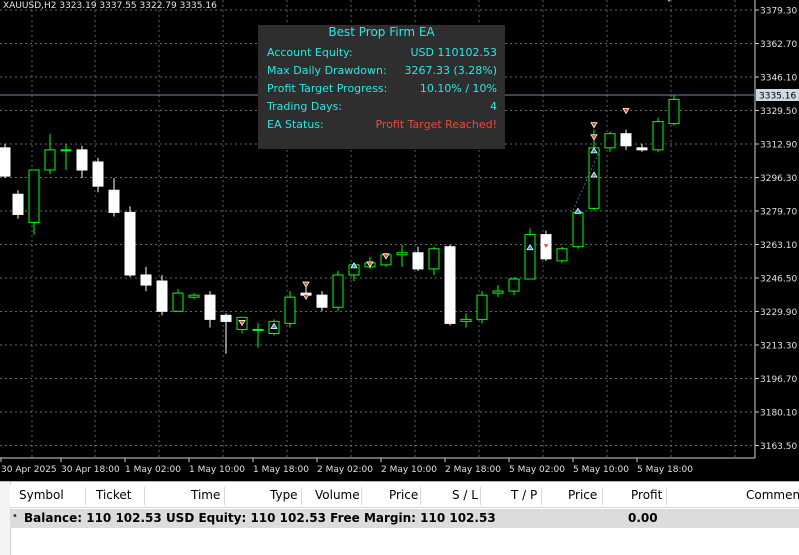  Describe the element at coordinates (281, 470) in the screenshot. I see `time-axis-label: 1 May 18:00` at that location.